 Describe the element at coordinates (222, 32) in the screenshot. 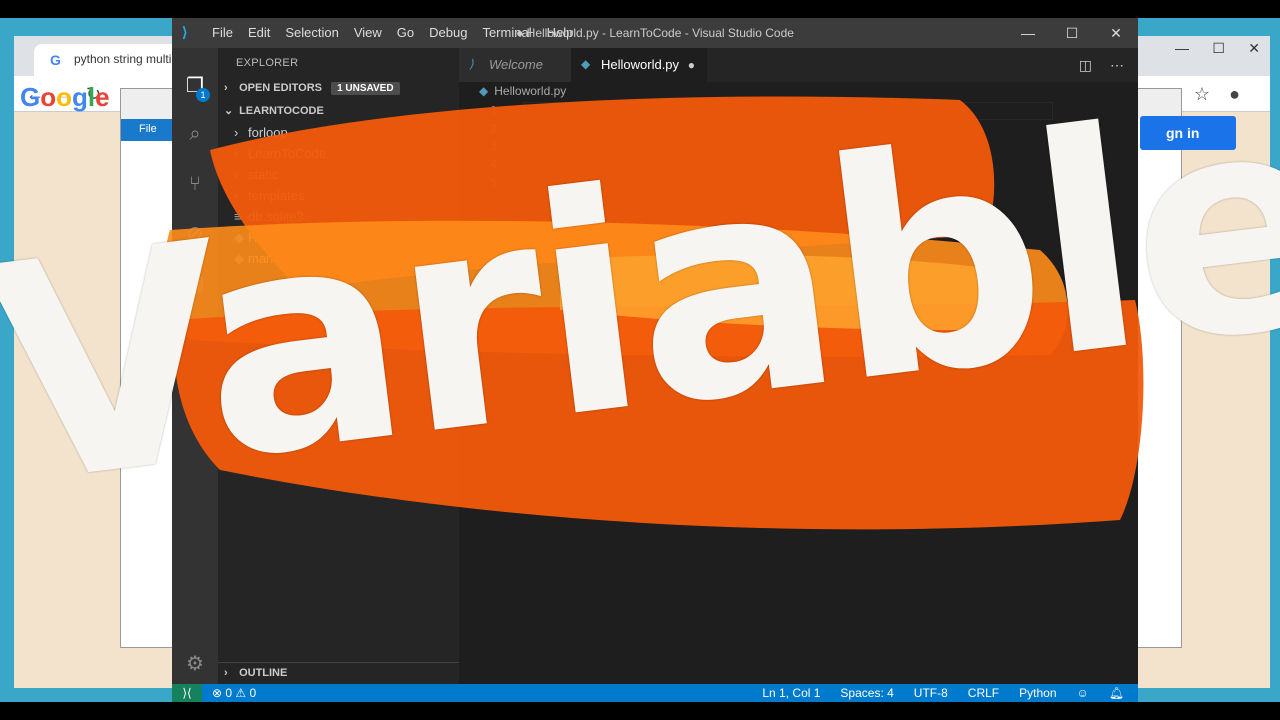

I see `menu-file: File` at that location.